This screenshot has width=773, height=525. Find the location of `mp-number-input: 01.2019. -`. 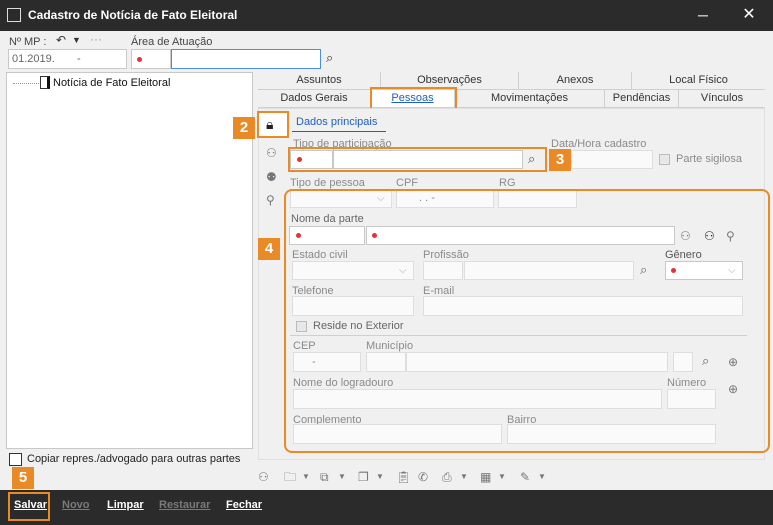

mp-number-input: 01.2019. - is located at coordinates (67, 59).